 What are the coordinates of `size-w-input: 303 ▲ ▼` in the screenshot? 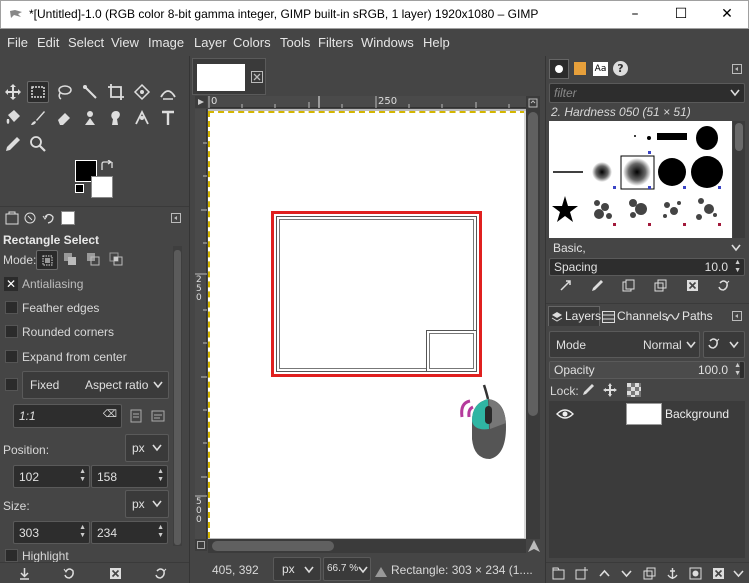 It's located at (51, 532).